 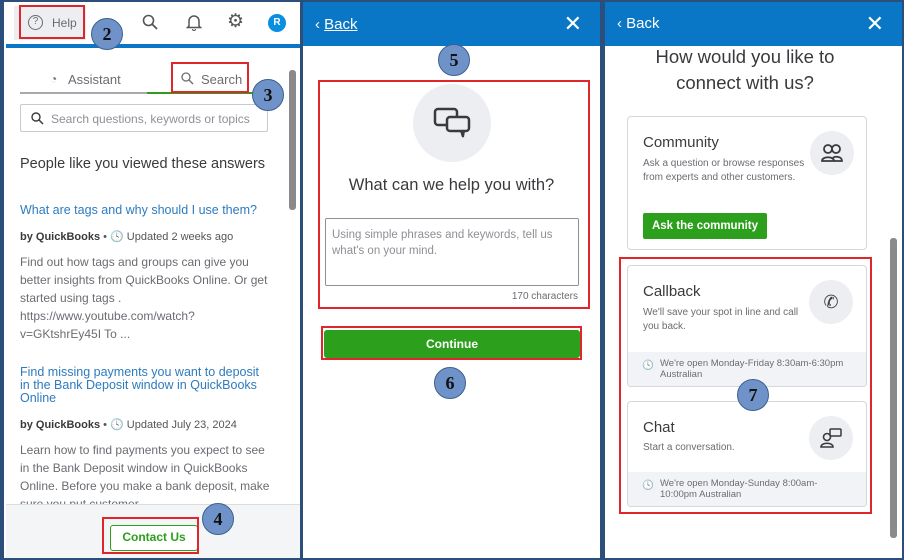 I want to click on step-badge: 2, so click(x=107, y=34).